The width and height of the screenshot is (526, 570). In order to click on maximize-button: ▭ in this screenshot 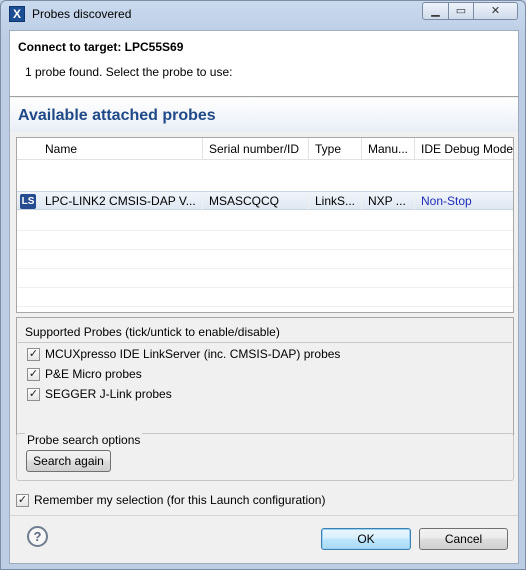, I will do `click(461, 11)`.